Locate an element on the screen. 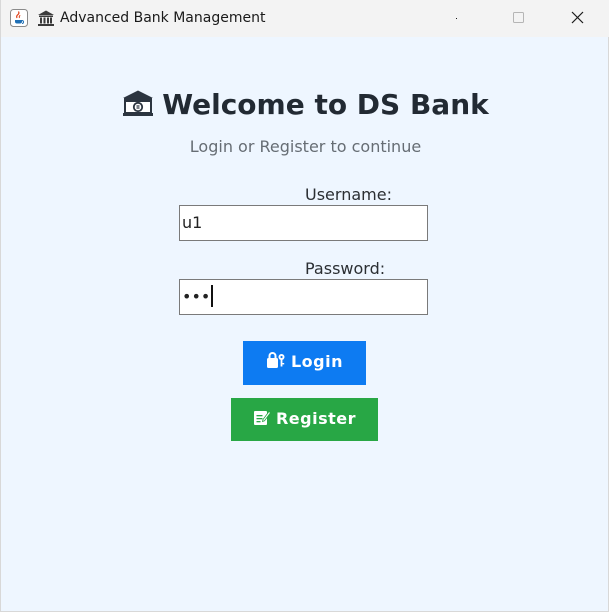 The image size is (609, 612). password-input: ••• is located at coordinates (303, 297).